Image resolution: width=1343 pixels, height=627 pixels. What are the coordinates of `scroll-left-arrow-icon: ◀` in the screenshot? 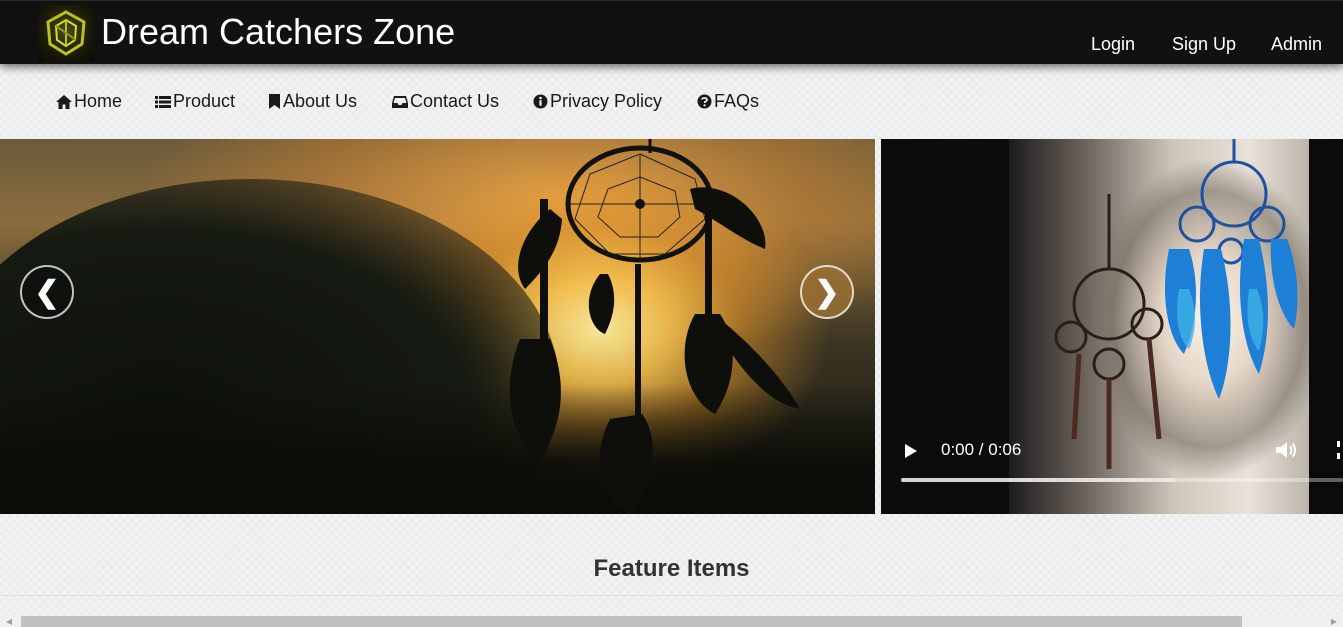 It's located at (9, 621).